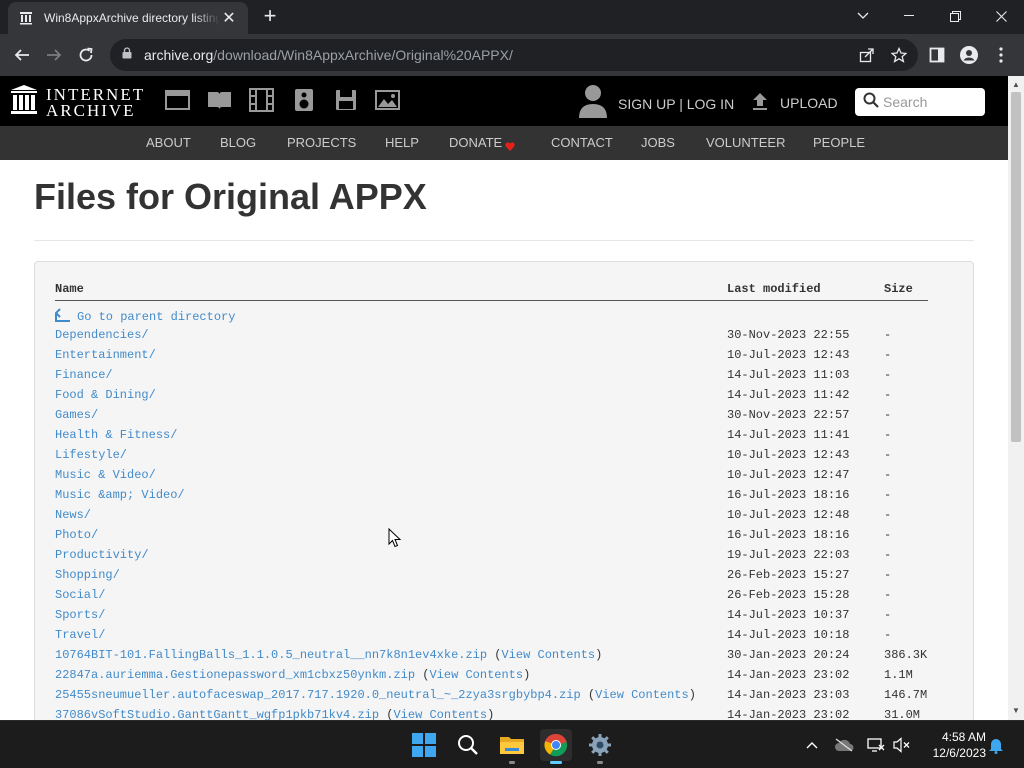 The height and width of the screenshot is (768, 1024). Describe the element at coordinates (120, 495) in the screenshot. I see `folder-link: Music &amp; Video/` at that location.